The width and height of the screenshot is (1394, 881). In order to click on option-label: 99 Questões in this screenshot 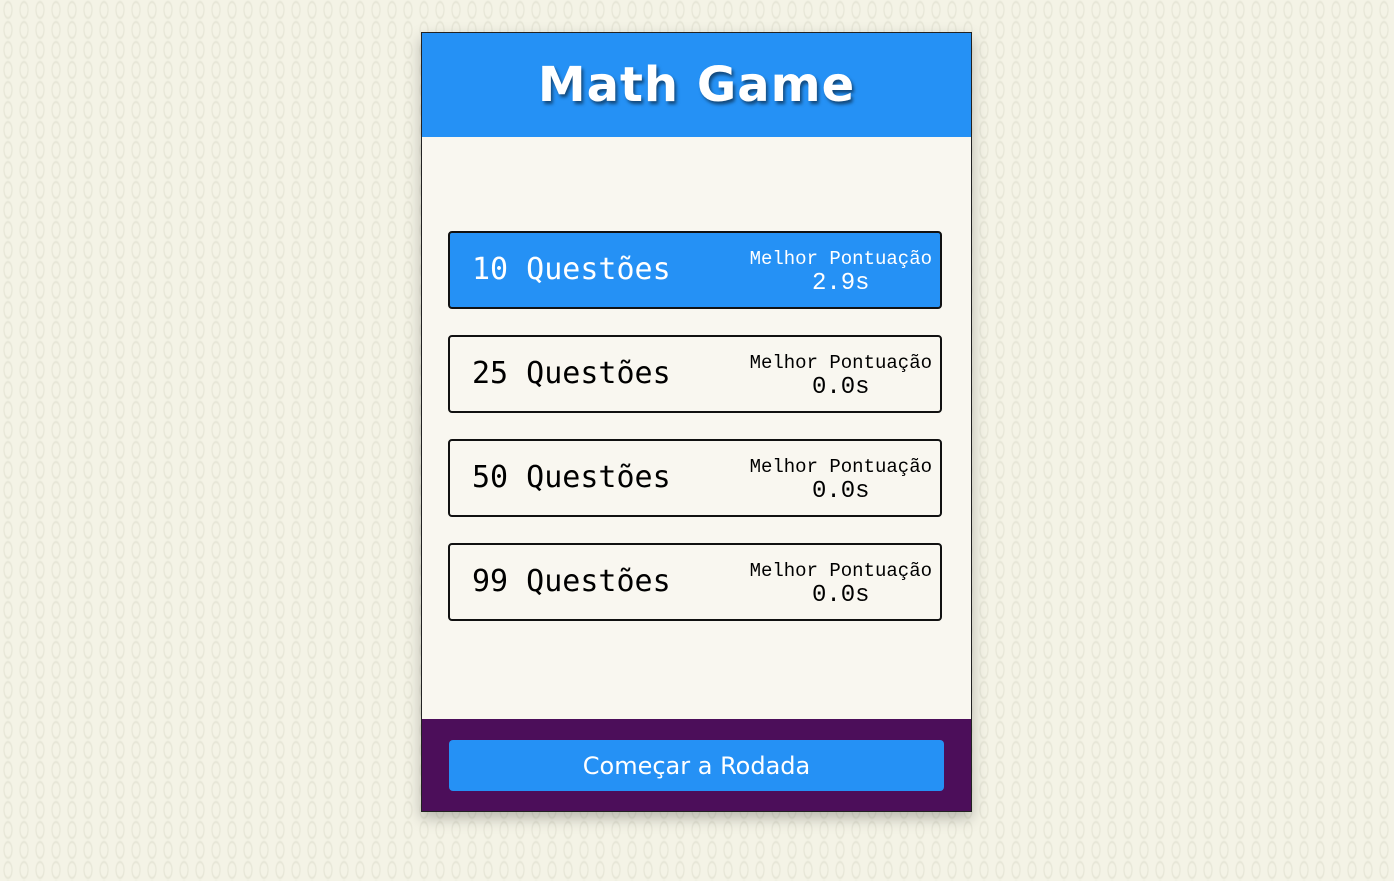, I will do `click(571, 581)`.